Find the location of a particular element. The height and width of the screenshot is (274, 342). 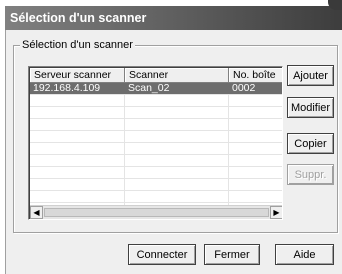

horizontal-scrollbar: ◀ ▶ is located at coordinates (156, 212).